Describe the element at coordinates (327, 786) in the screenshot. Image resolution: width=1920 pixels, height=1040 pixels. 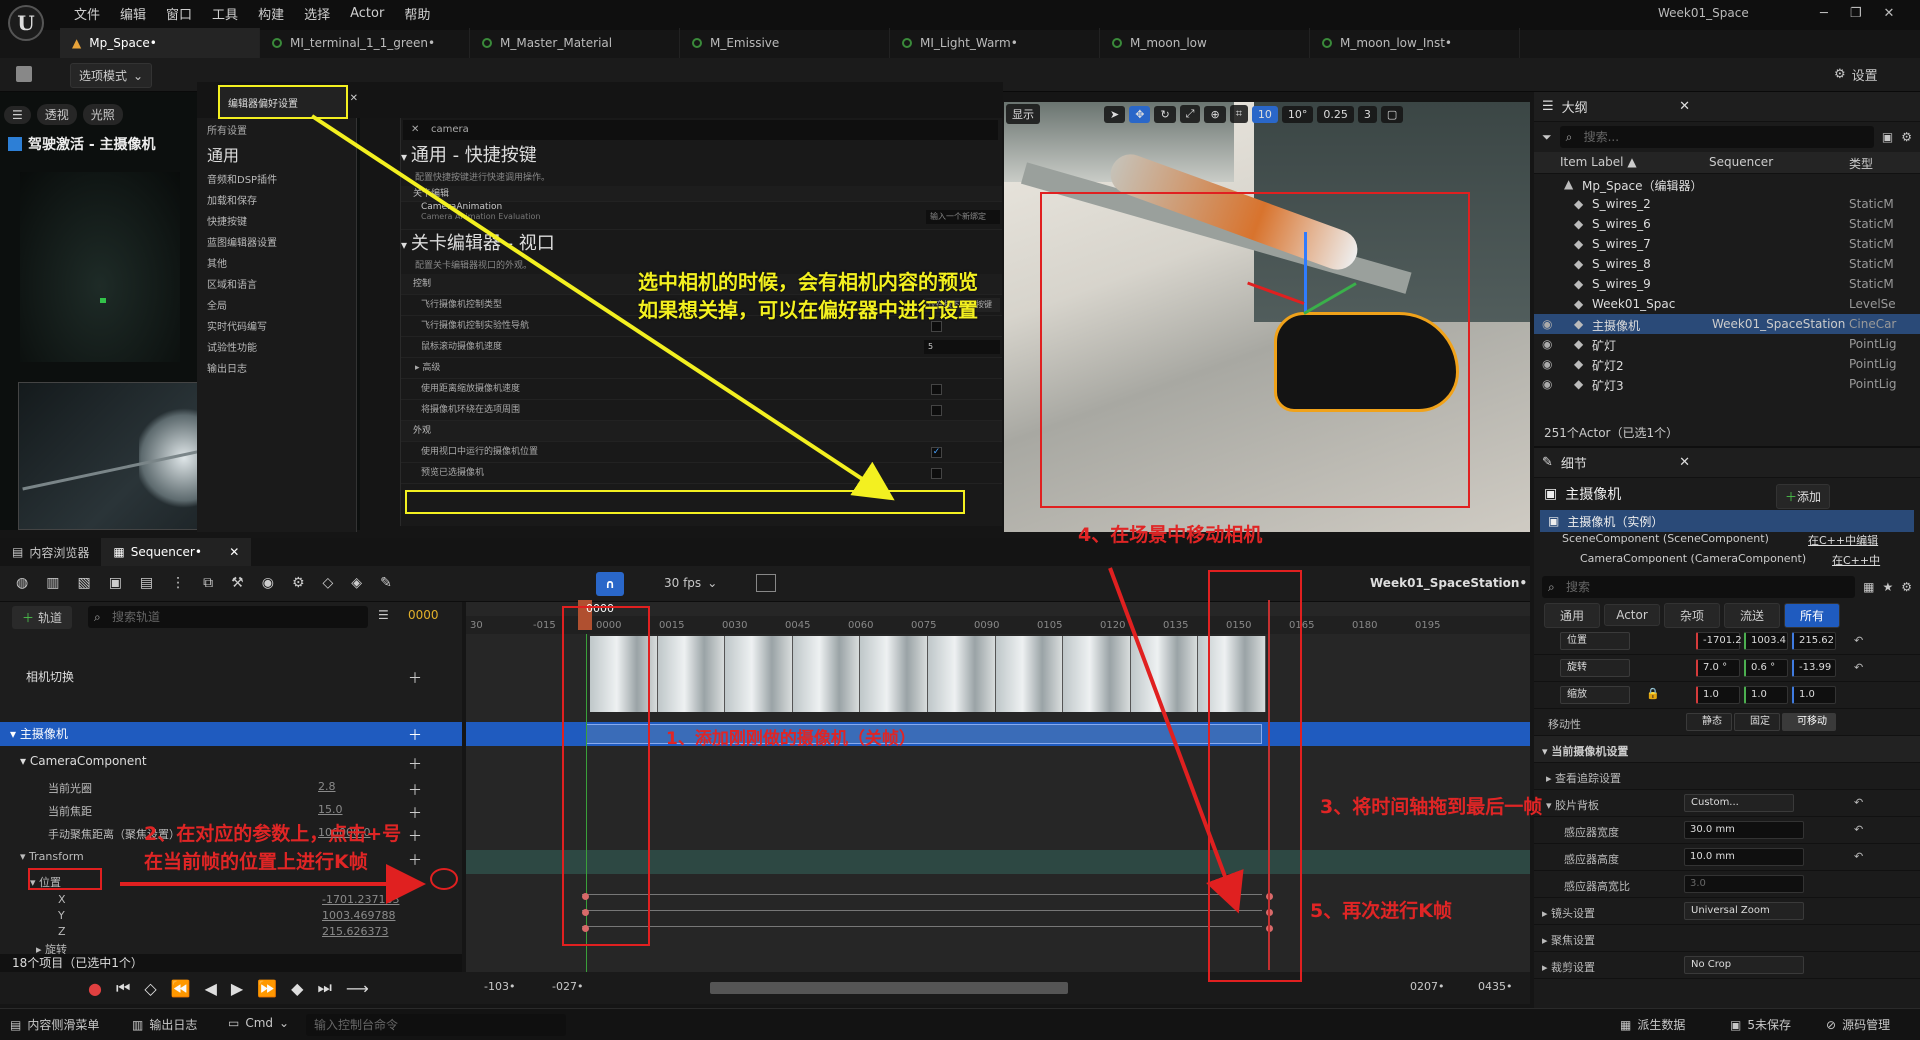
I see `aperture-value: 2.8` at that location.